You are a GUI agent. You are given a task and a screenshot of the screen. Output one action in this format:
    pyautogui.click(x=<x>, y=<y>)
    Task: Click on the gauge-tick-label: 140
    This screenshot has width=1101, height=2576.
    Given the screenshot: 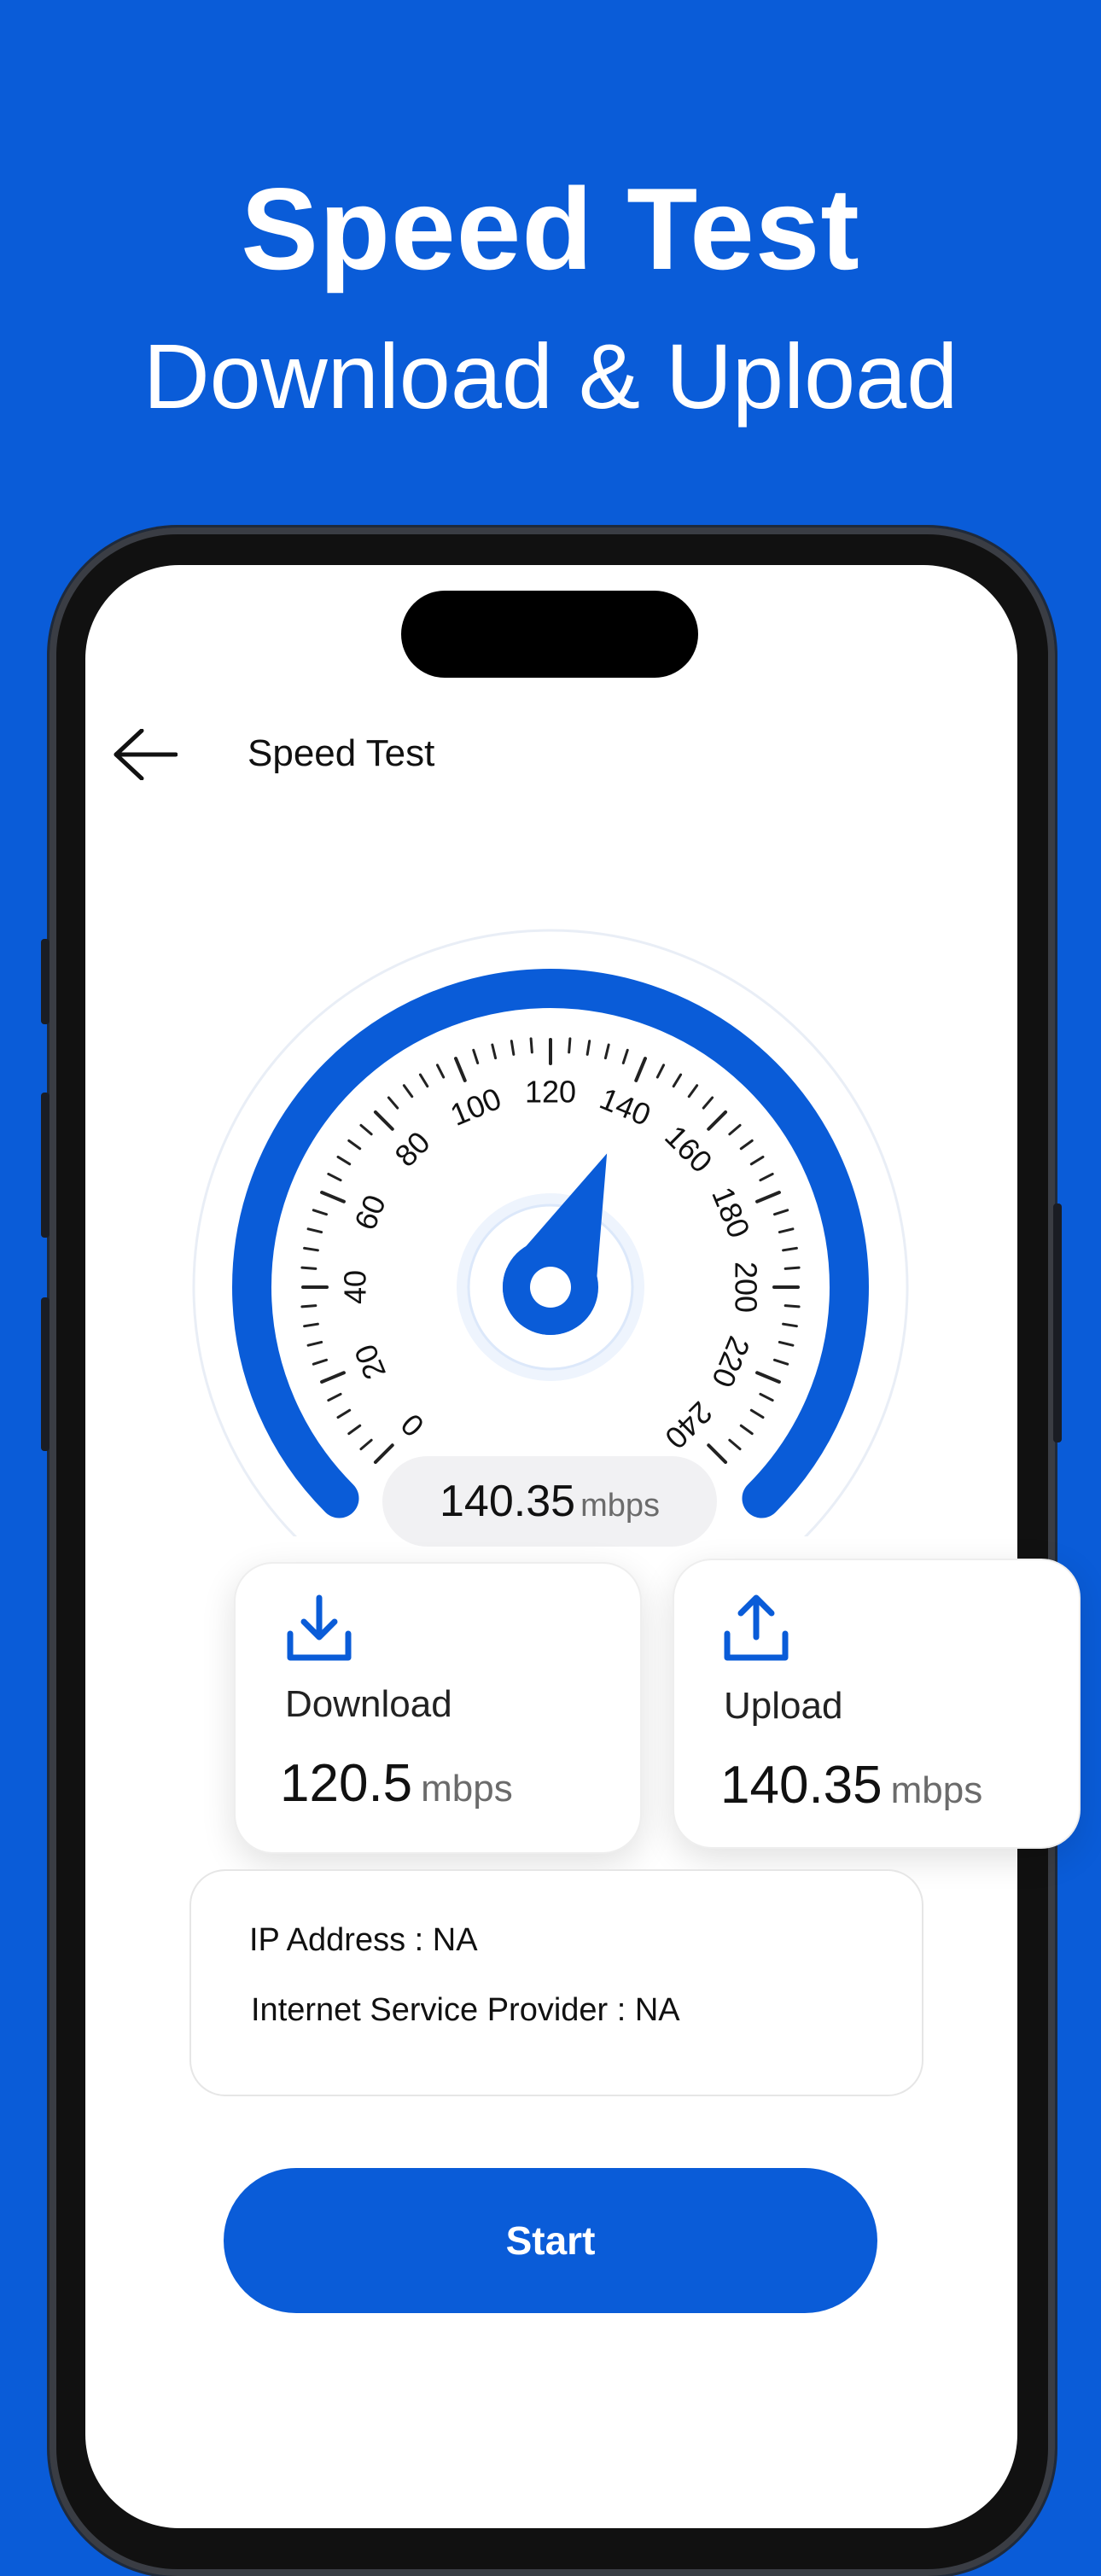 What is the action you would take?
    pyautogui.click(x=625, y=1107)
    